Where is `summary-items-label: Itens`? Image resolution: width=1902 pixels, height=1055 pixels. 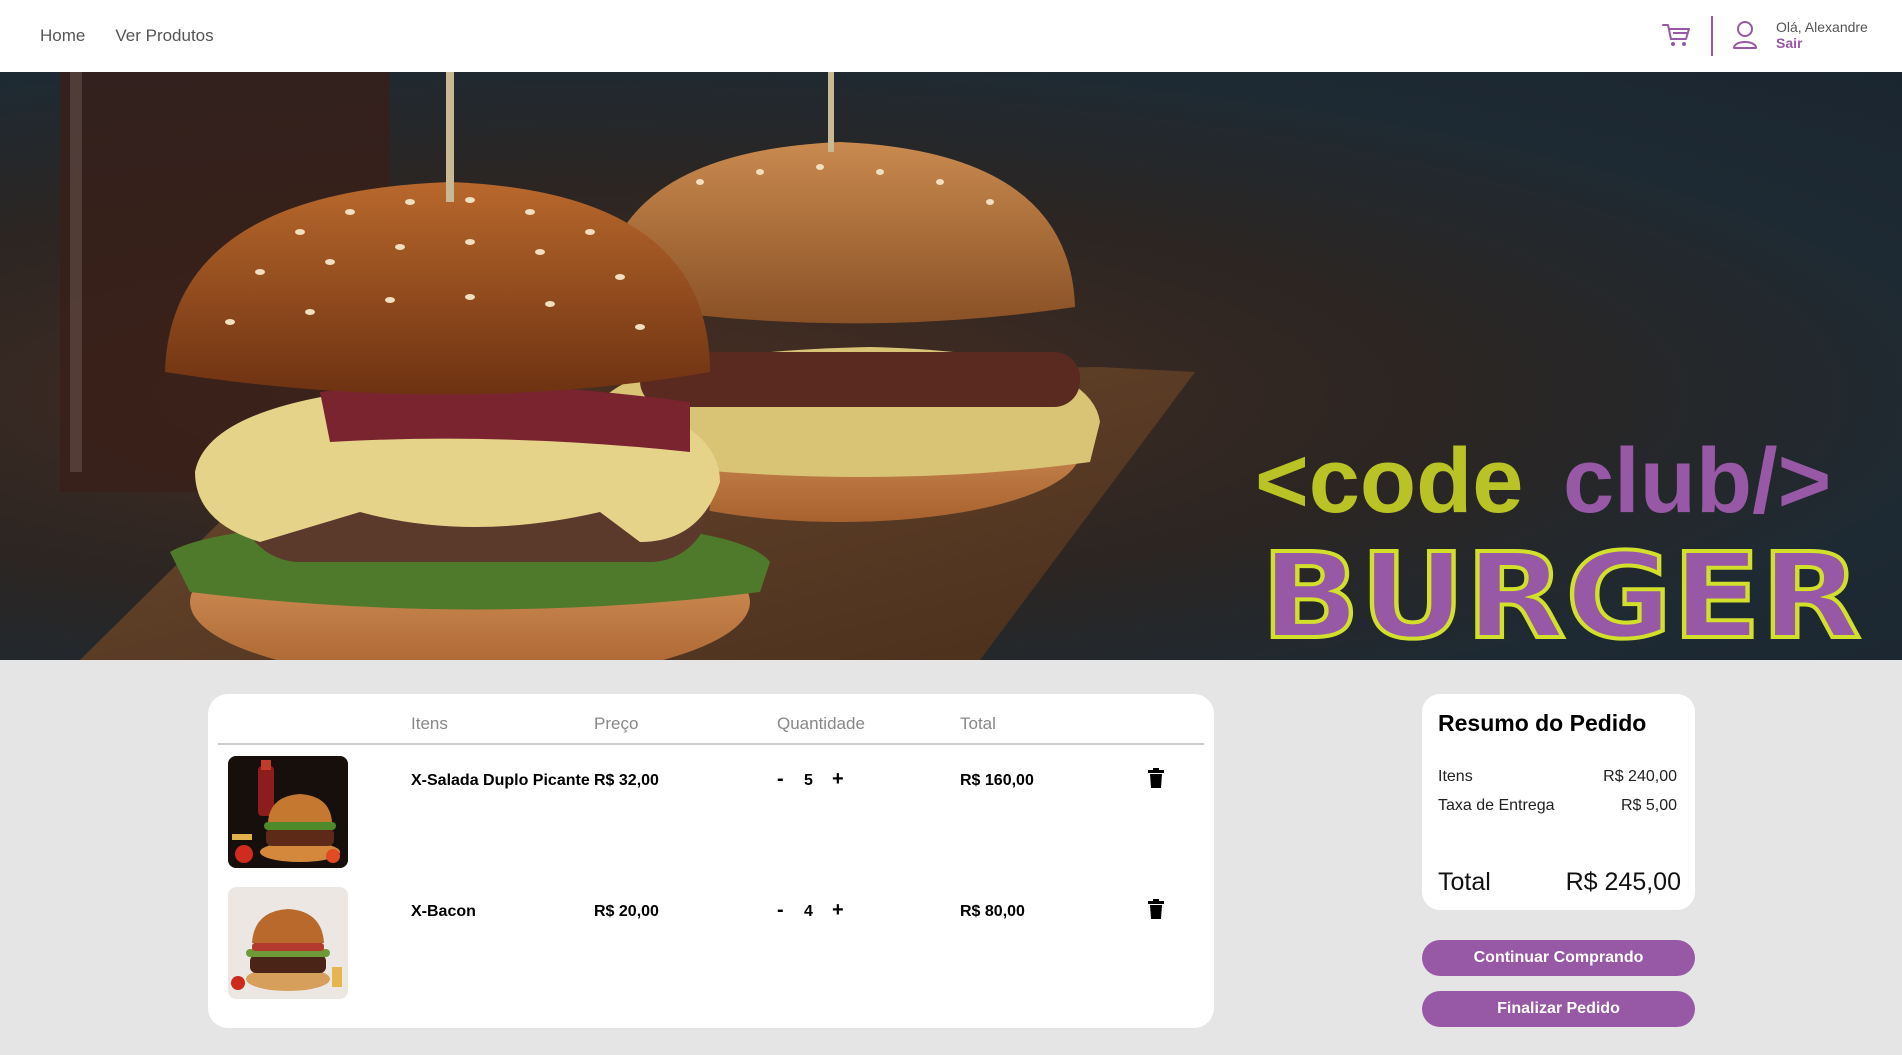 summary-items-label: Itens is located at coordinates (1455, 776).